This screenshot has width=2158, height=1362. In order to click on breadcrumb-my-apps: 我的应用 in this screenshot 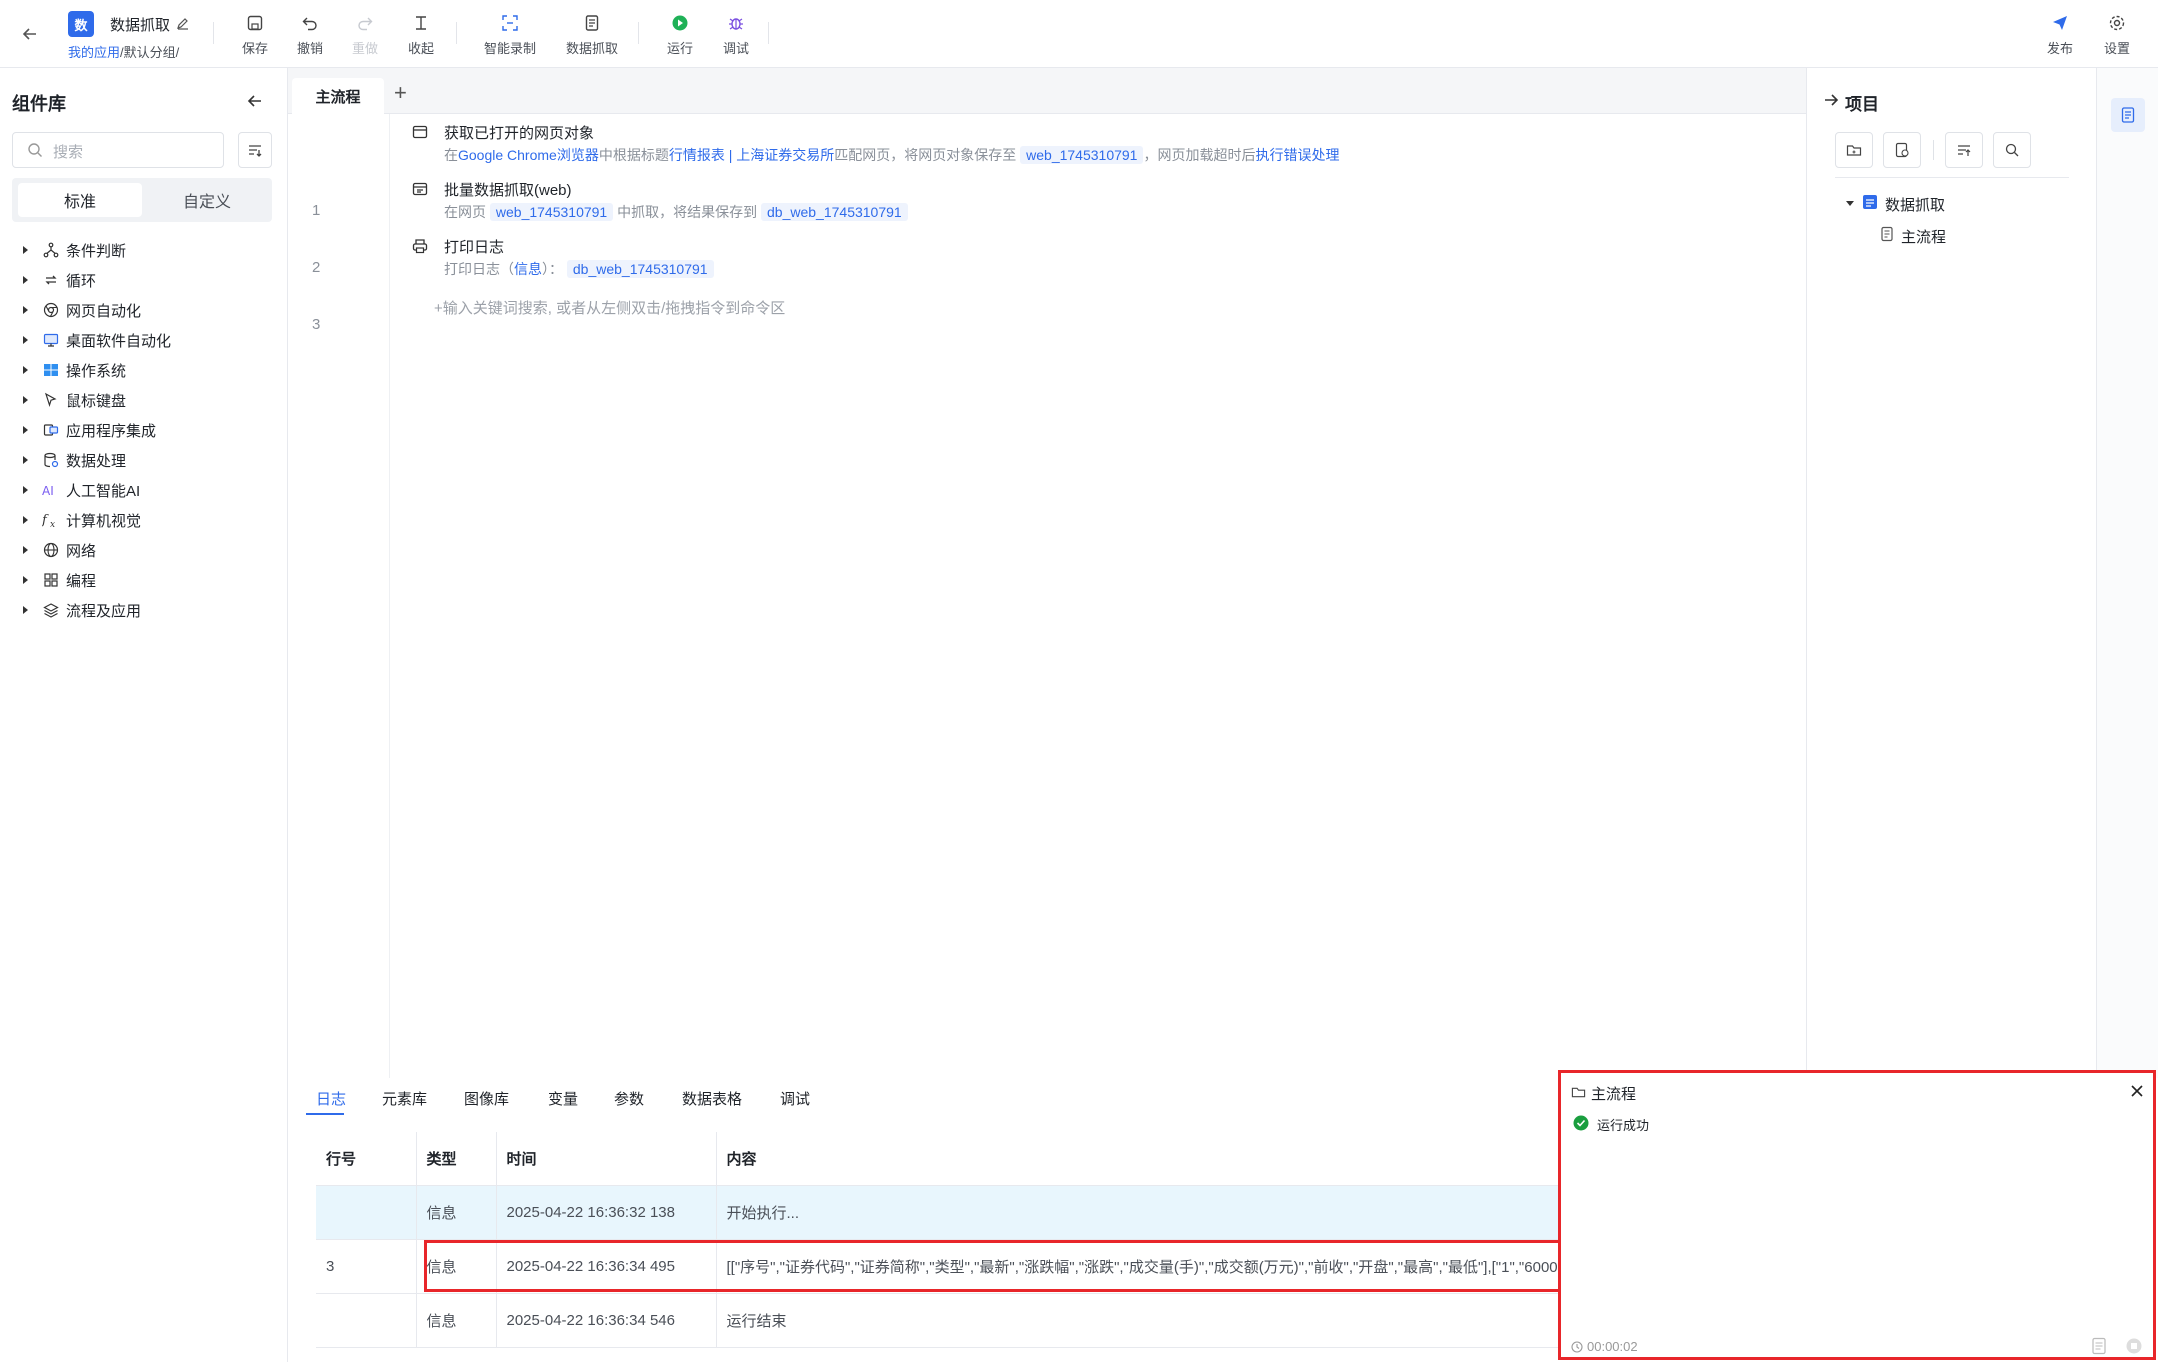, I will do `click(94, 52)`.